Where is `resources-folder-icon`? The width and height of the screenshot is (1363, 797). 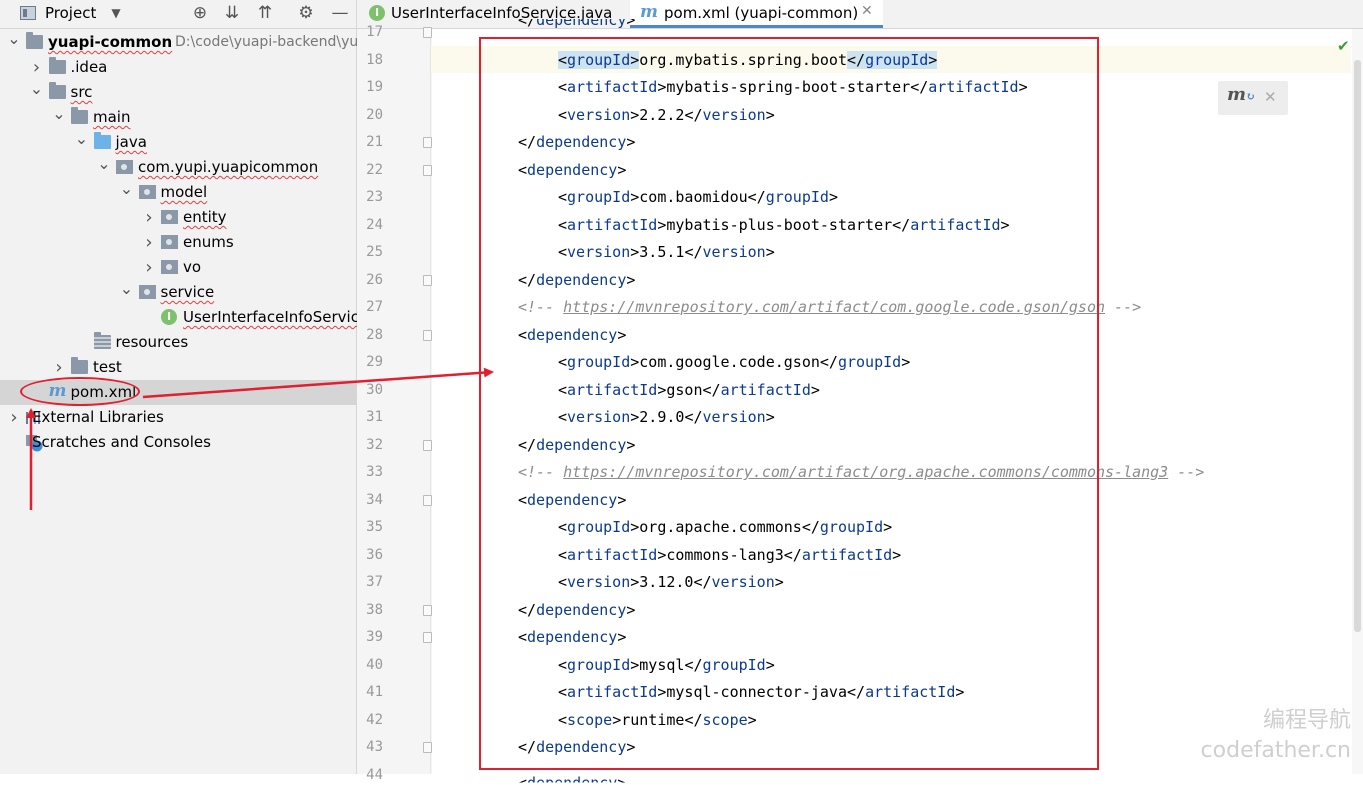
resources-folder-icon is located at coordinates (102, 340).